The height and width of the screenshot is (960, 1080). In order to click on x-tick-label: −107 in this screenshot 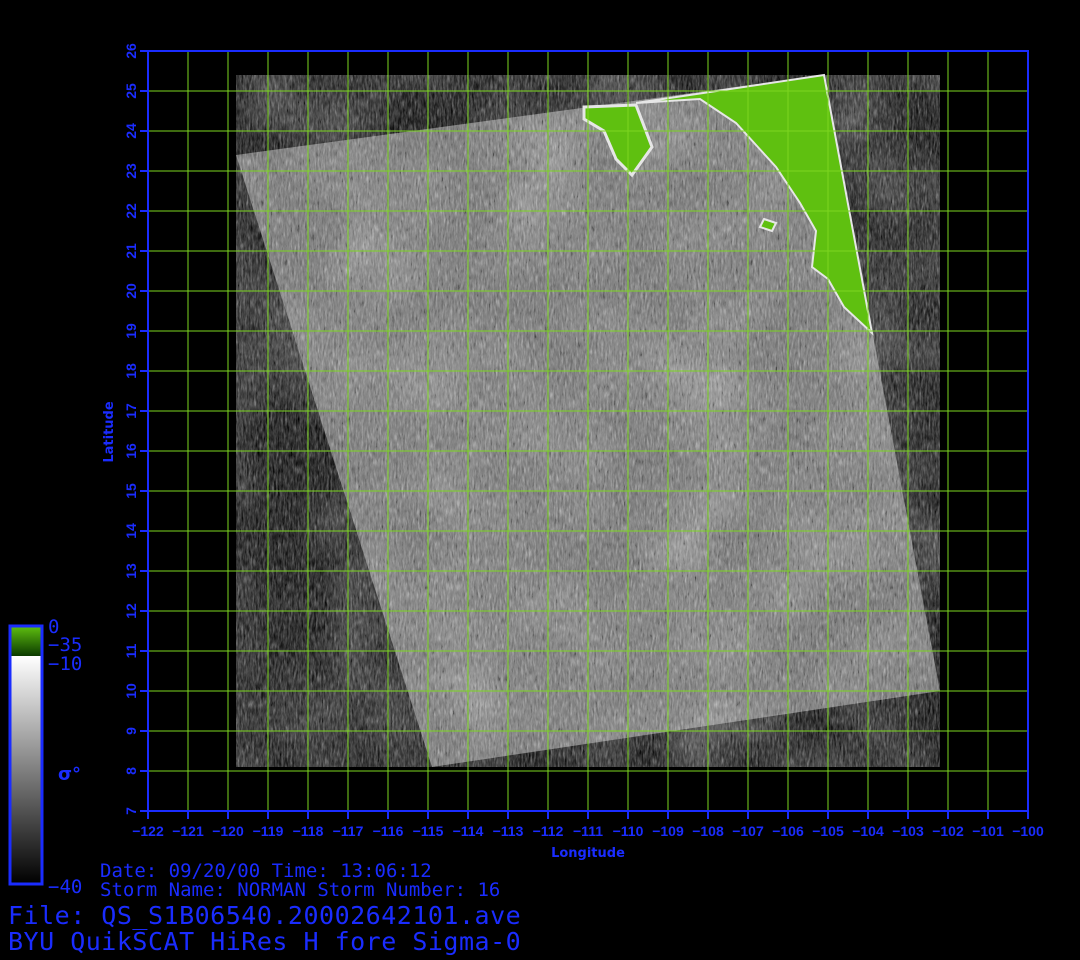, I will do `click(748, 831)`.